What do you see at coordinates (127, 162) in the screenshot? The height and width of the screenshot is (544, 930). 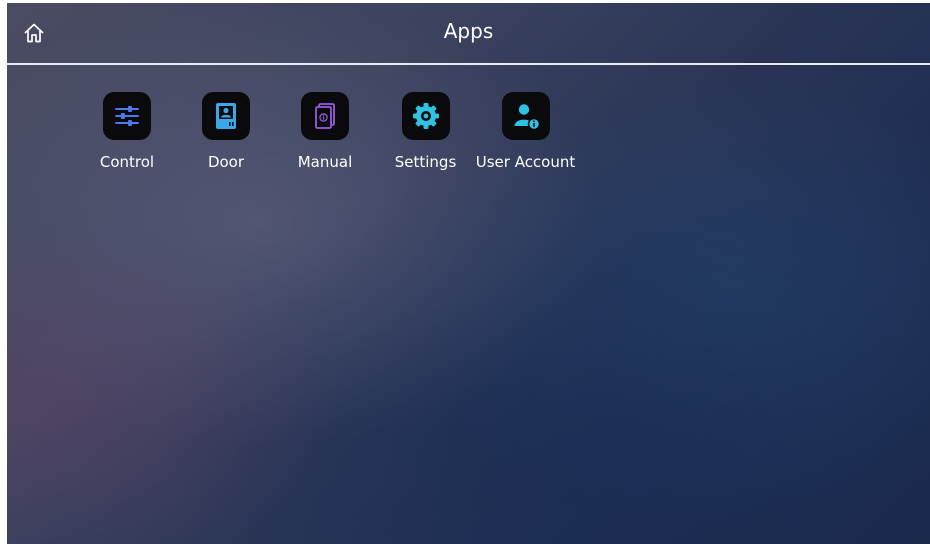 I see `app-label: Control` at bounding box center [127, 162].